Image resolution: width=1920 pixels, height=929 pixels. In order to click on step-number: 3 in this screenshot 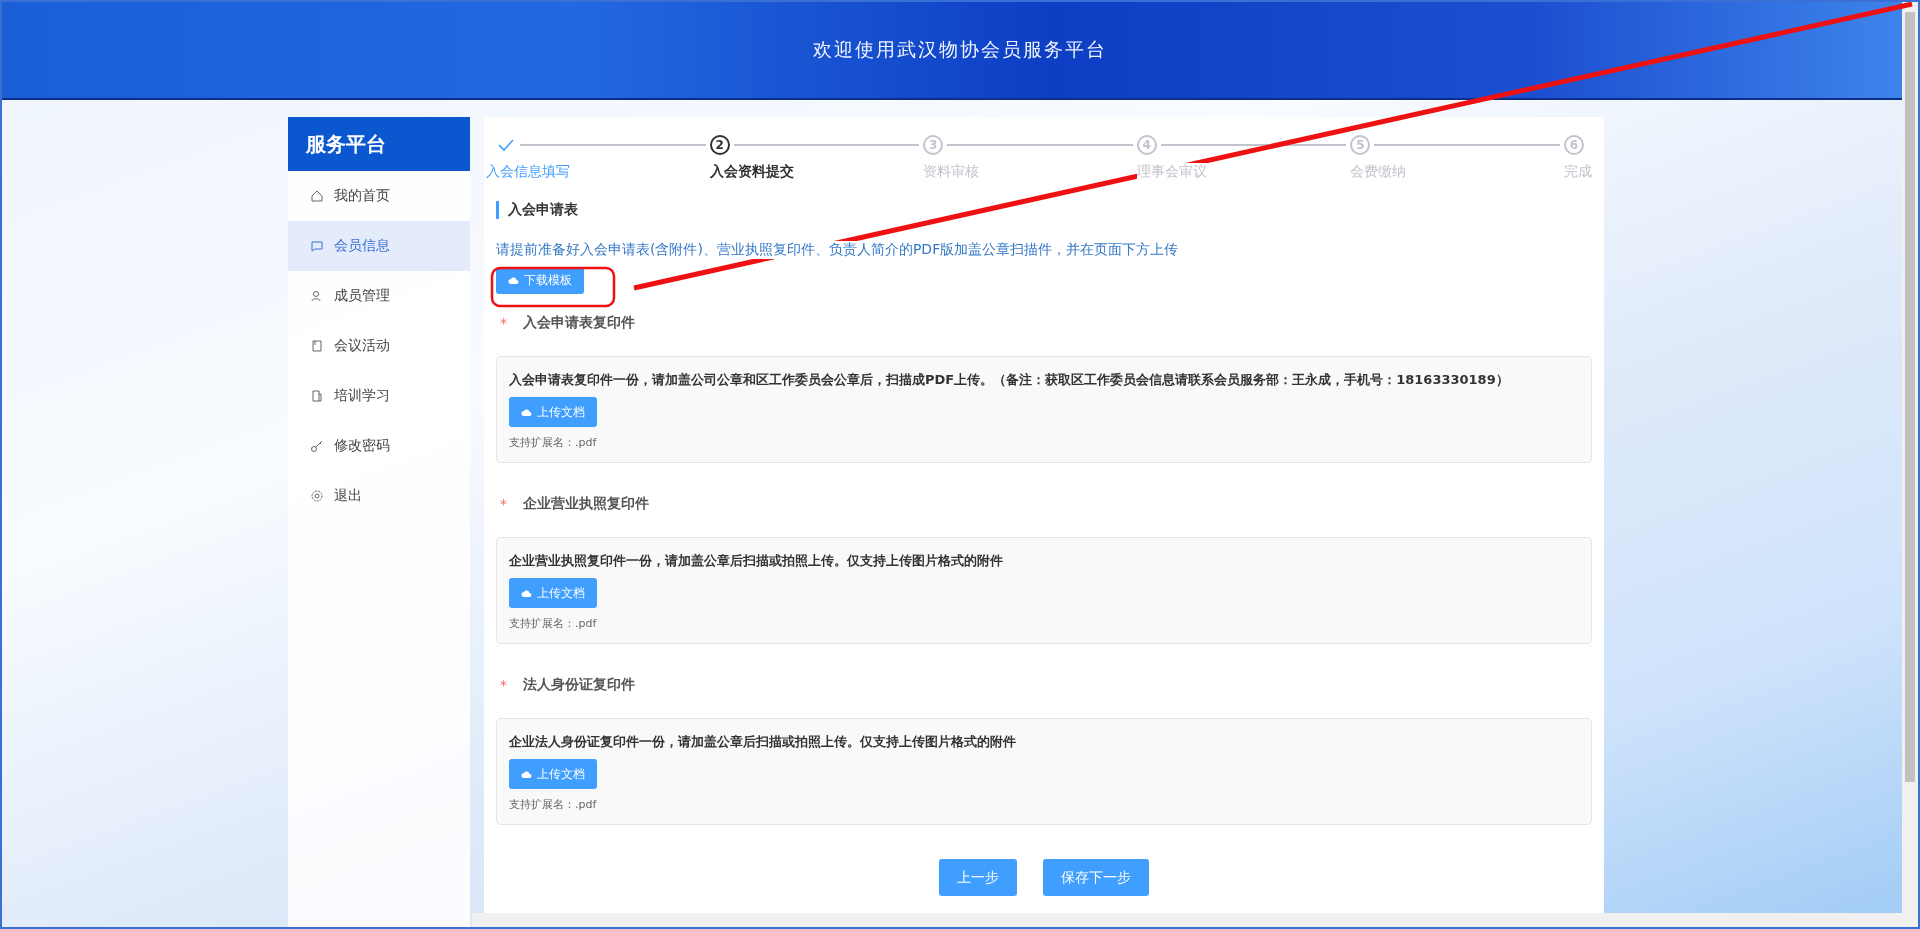, I will do `click(933, 145)`.